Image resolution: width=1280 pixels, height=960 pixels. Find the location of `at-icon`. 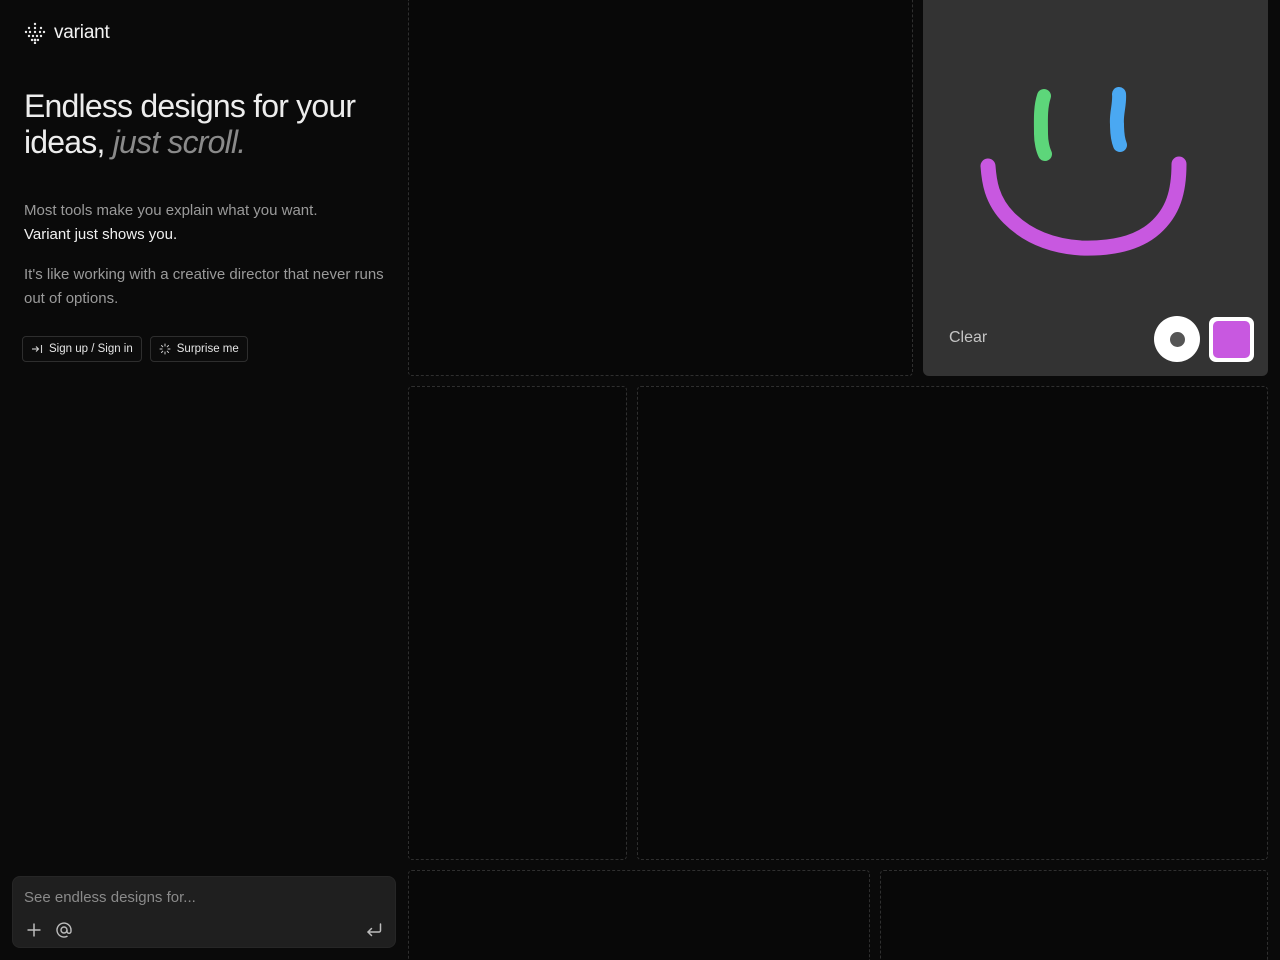

at-icon is located at coordinates (64, 930).